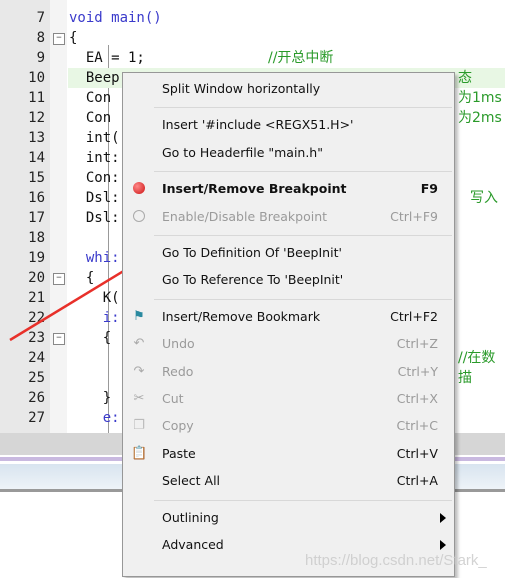  What do you see at coordinates (245, 216) in the screenshot?
I see `menu-item-label: Enable/Disable Breakpoint` at bounding box center [245, 216].